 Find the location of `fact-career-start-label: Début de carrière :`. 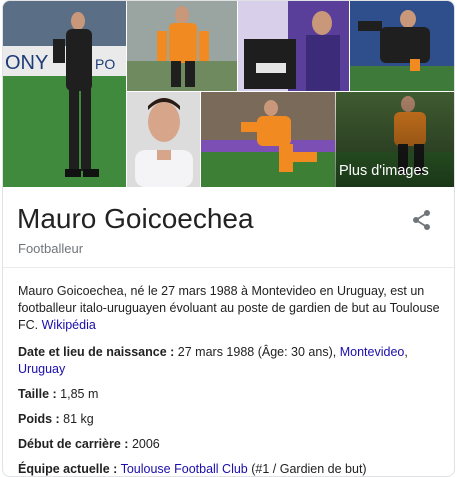

fact-career-start-label: Début de carrière : is located at coordinates (73, 444).